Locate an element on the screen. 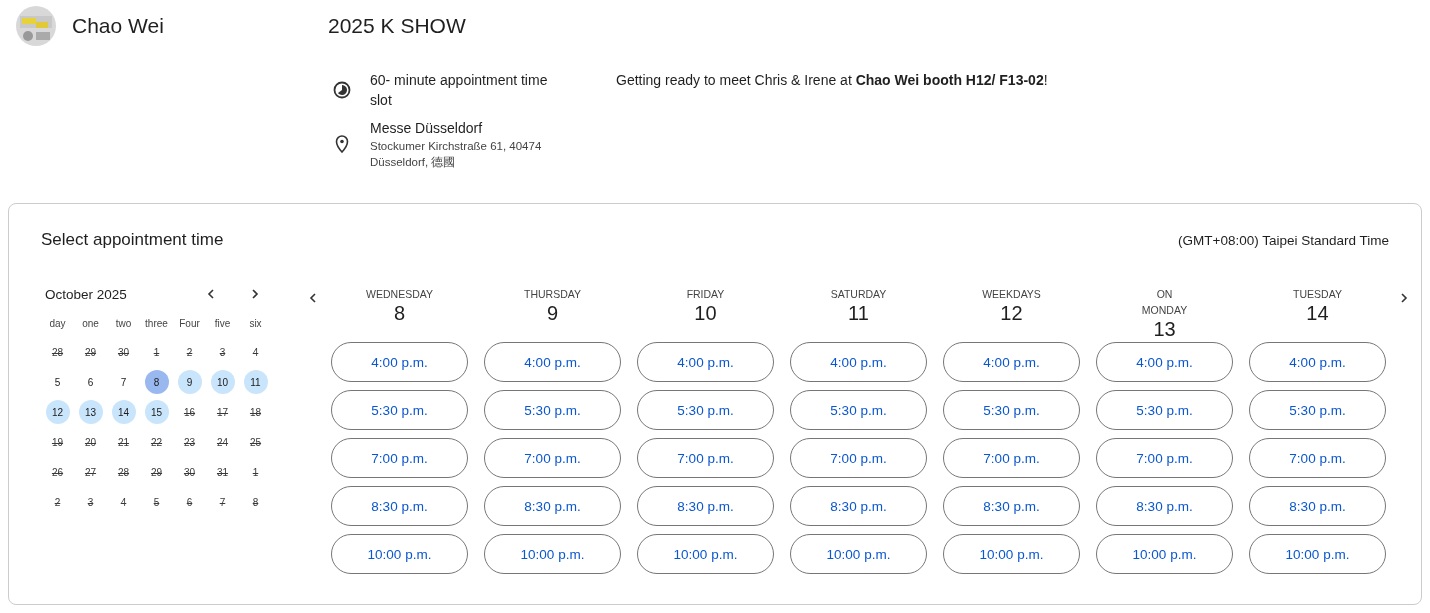 This screenshot has width=1430, height=613. calendar-day: 26 is located at coordinates (57, 472).